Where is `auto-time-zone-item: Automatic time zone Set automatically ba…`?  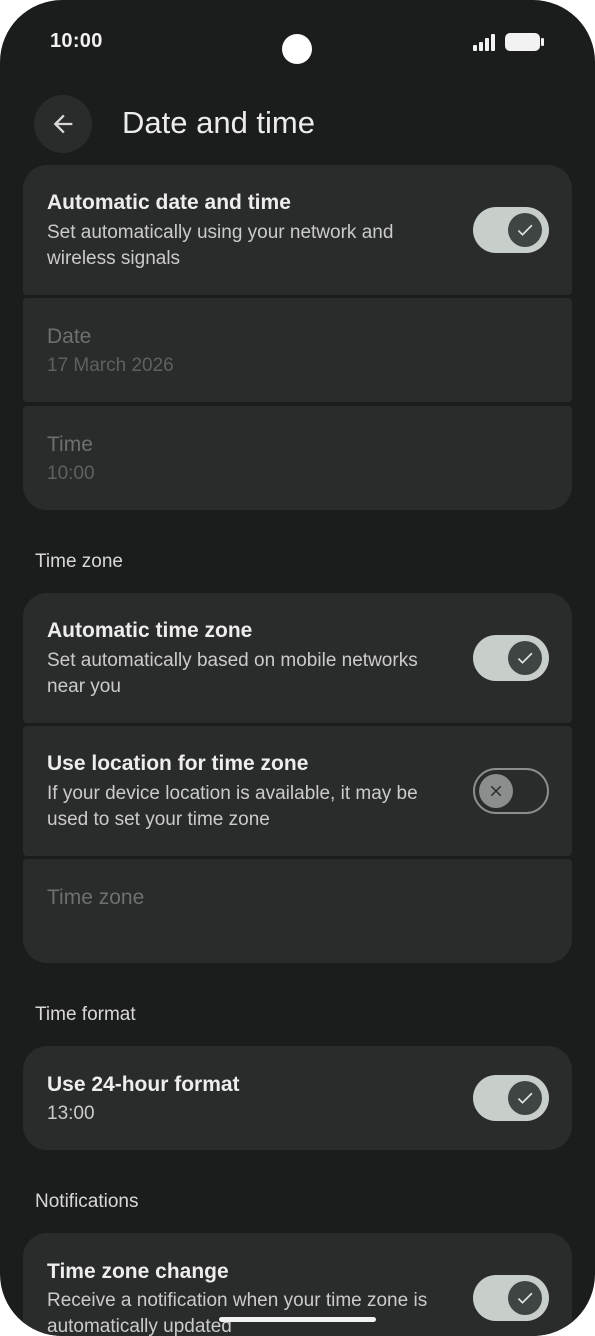 auto-time-zone-item: Automatic time zone Set automatically ba… is located at coordinates (297, 658).